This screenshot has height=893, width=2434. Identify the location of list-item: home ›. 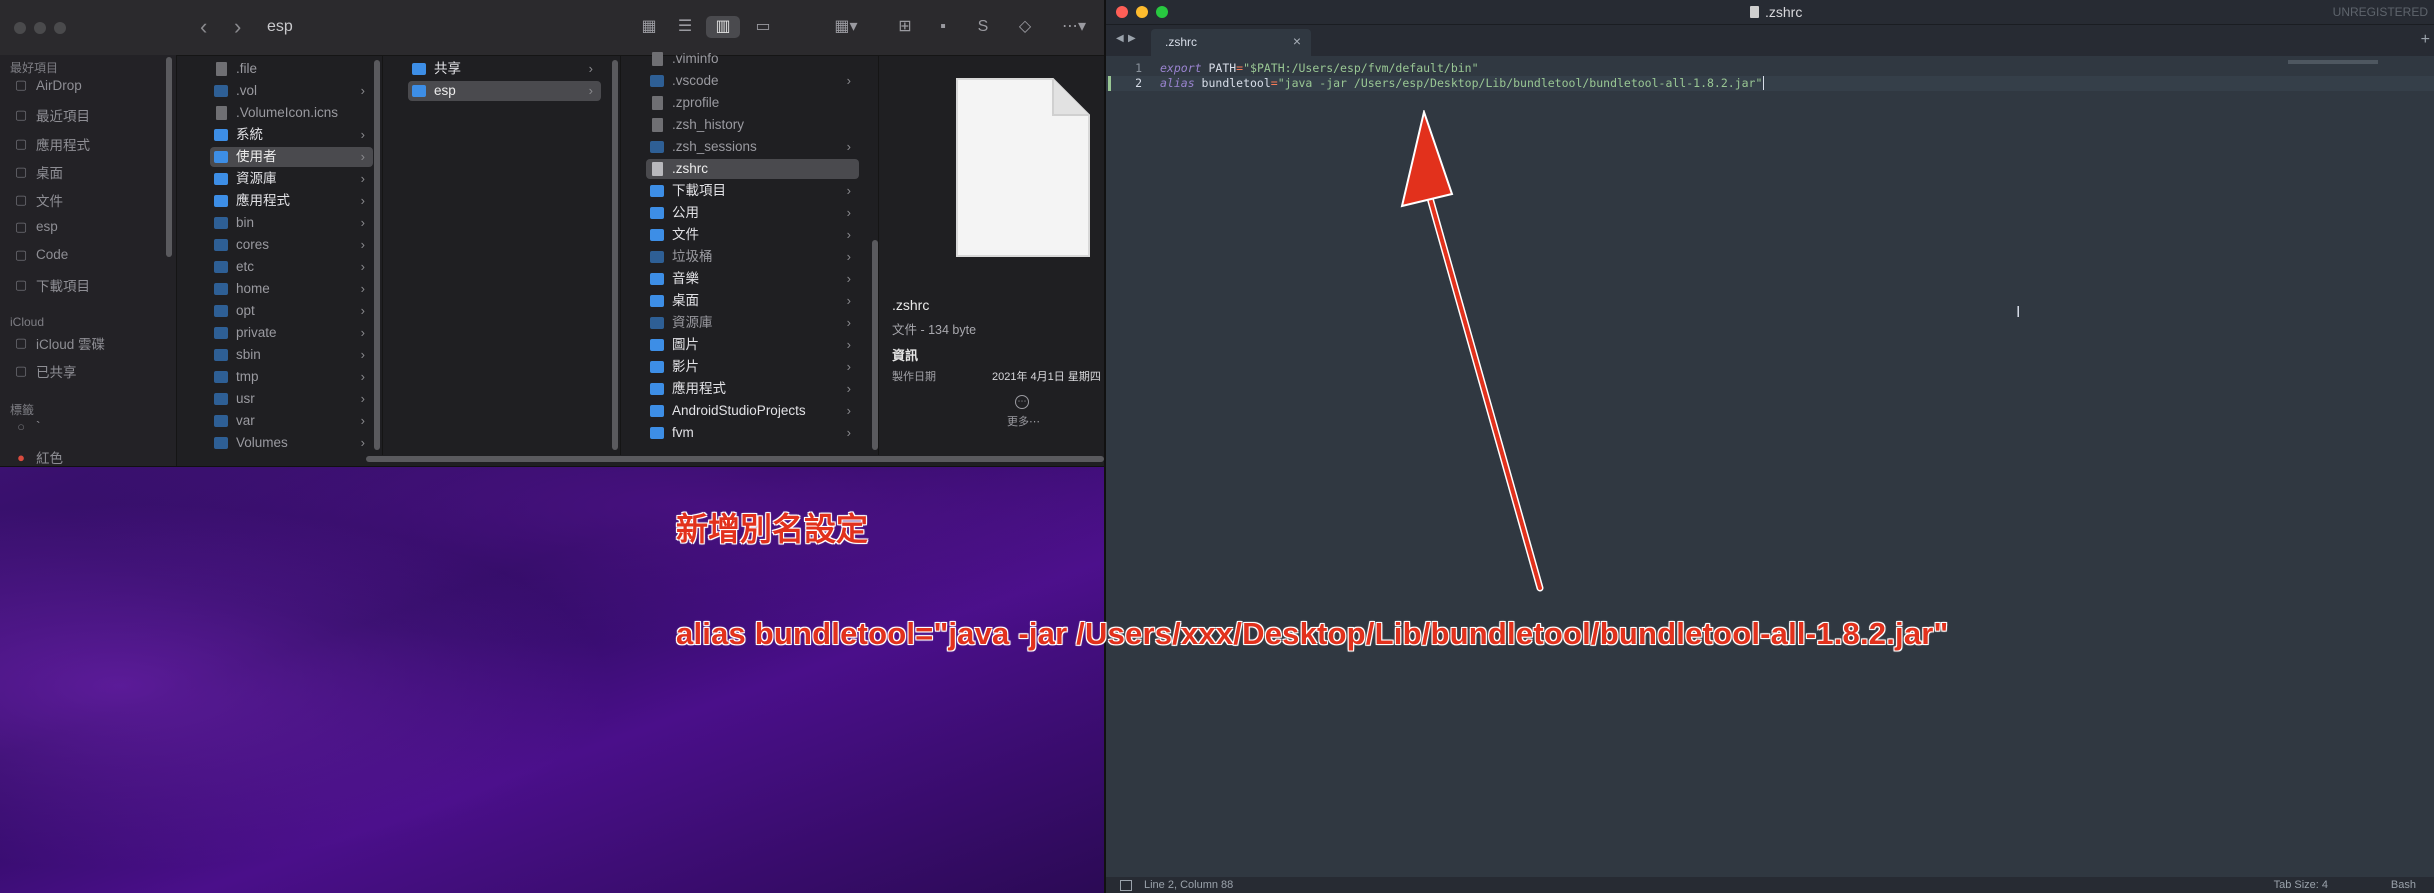
(291, 289).